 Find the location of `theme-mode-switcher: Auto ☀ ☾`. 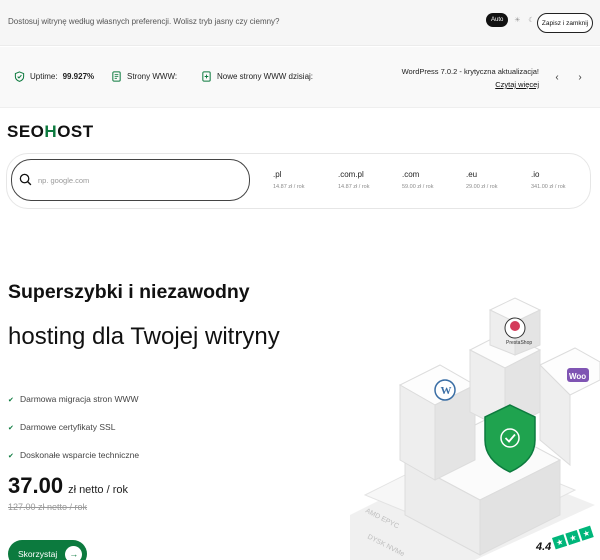

theme-mode-switcher: Auto ☀ ☾ is located at coordinates (511, 20).